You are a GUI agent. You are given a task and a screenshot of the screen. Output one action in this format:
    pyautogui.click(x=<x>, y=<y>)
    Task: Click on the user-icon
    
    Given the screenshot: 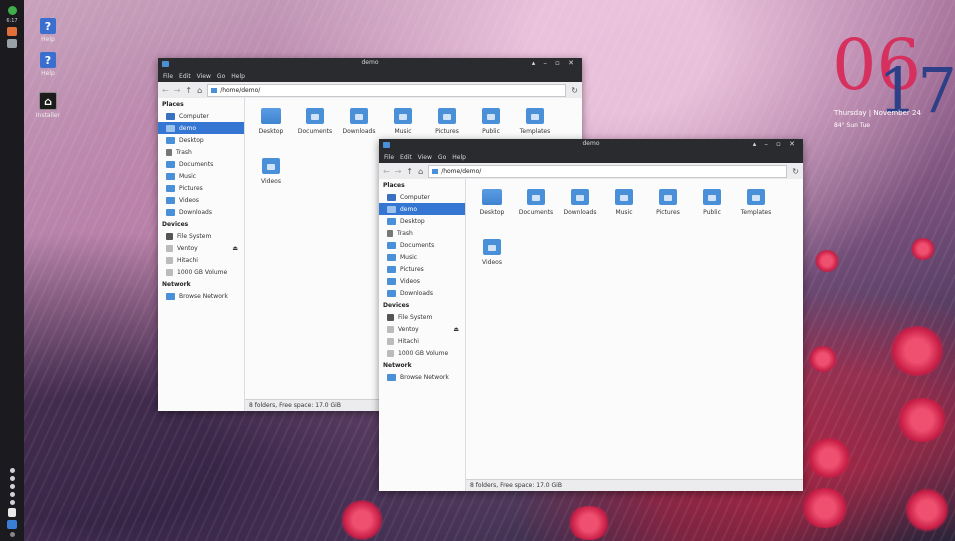 What is the action you would take?
    pyautogui.click(x=12, y=502)
    